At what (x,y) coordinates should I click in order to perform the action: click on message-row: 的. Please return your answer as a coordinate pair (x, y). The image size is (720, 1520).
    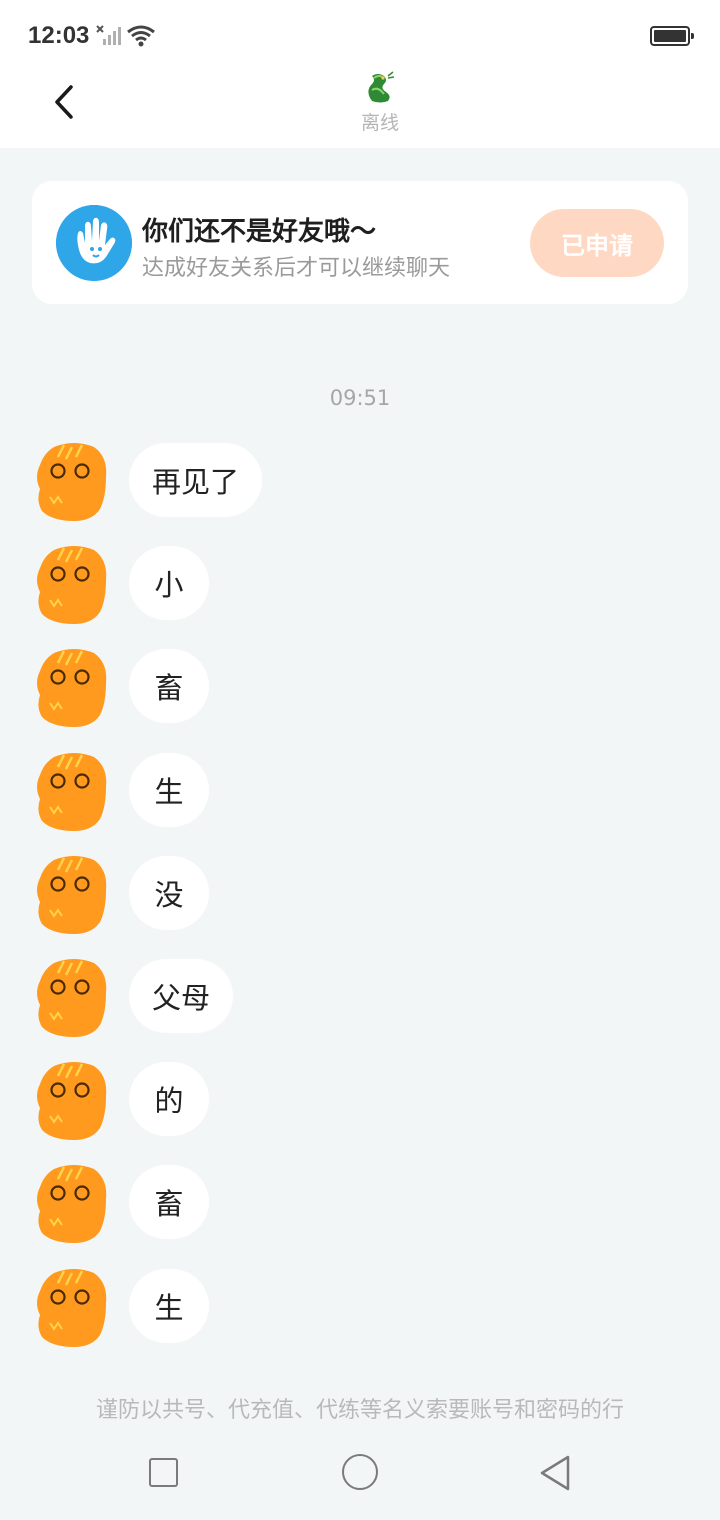
    Looking at the image, I should click on (360, 1111).